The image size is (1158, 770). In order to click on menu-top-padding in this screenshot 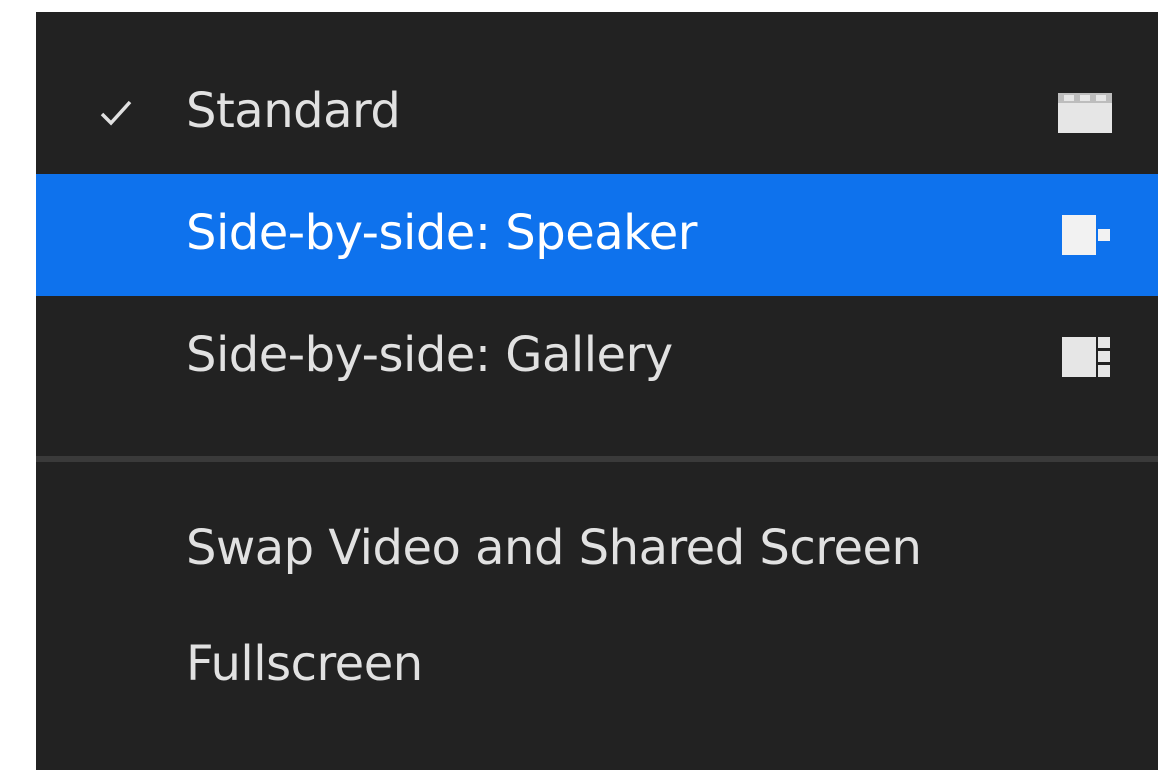, I will do `click(597, 32)`.